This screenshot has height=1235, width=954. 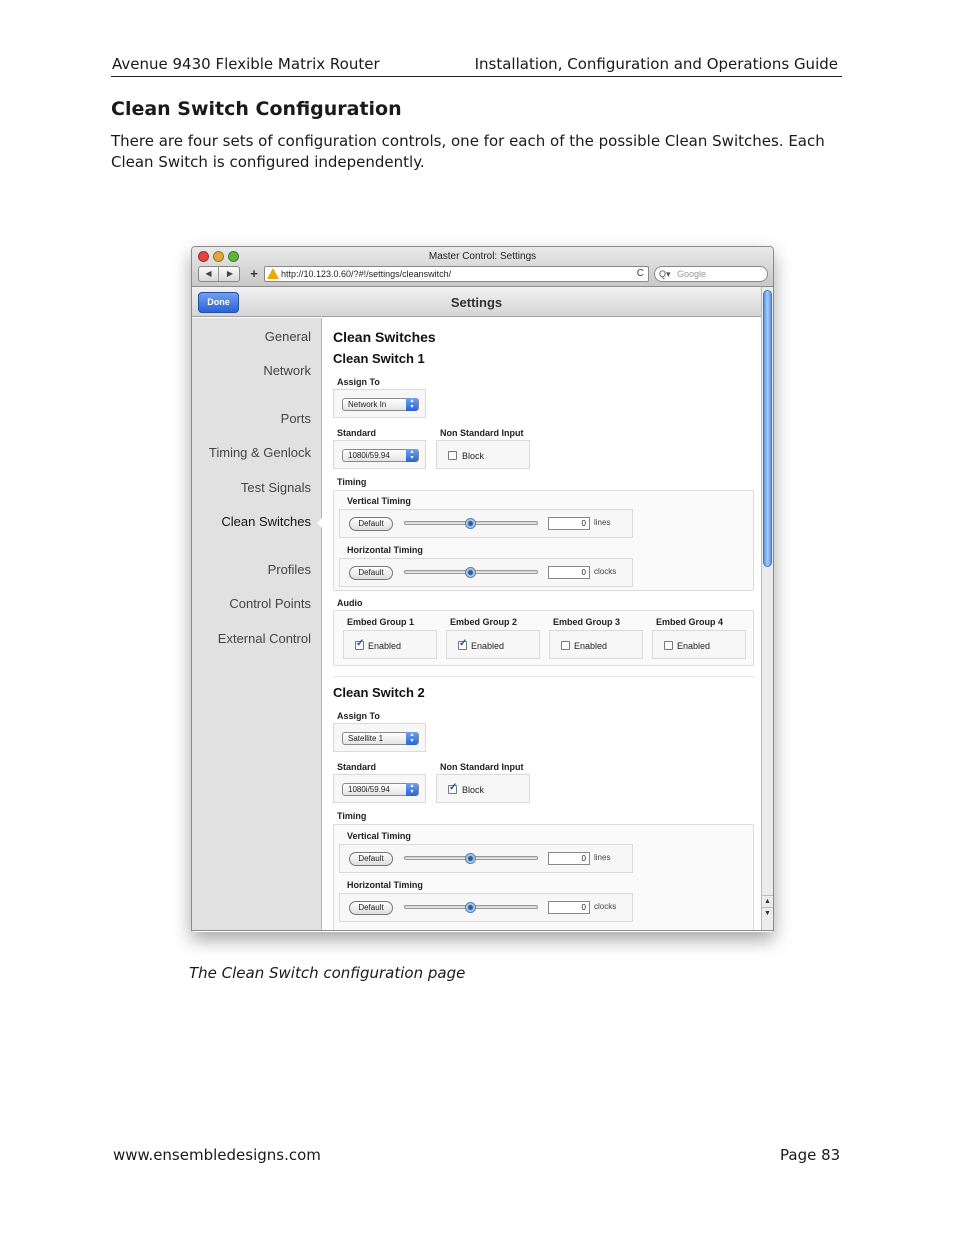 I want to click on embed-group-2-label: Embed Group 2, so click(x=484, y=622).